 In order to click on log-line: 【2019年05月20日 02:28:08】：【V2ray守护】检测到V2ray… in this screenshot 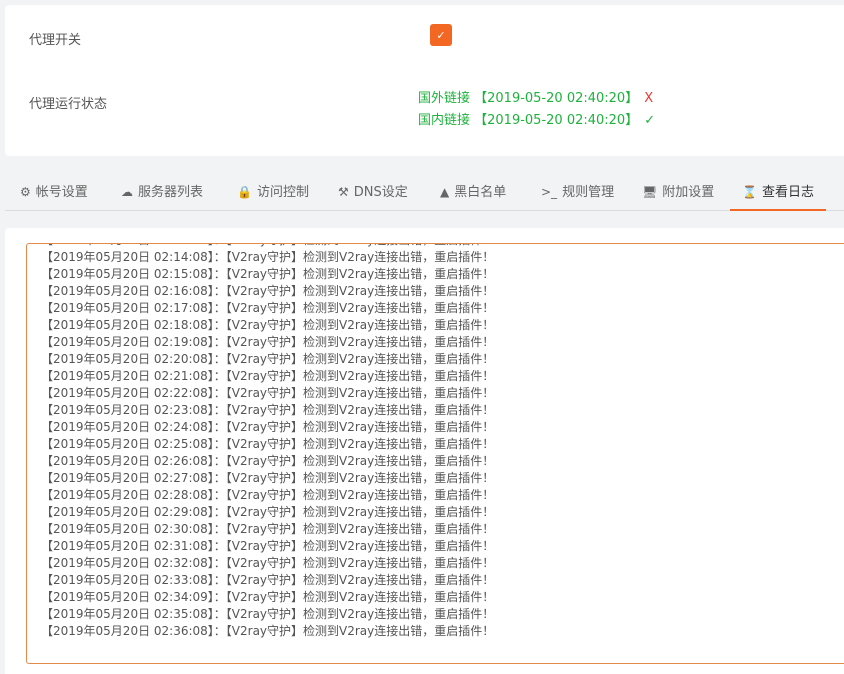, I will do `click(268, 495)`.